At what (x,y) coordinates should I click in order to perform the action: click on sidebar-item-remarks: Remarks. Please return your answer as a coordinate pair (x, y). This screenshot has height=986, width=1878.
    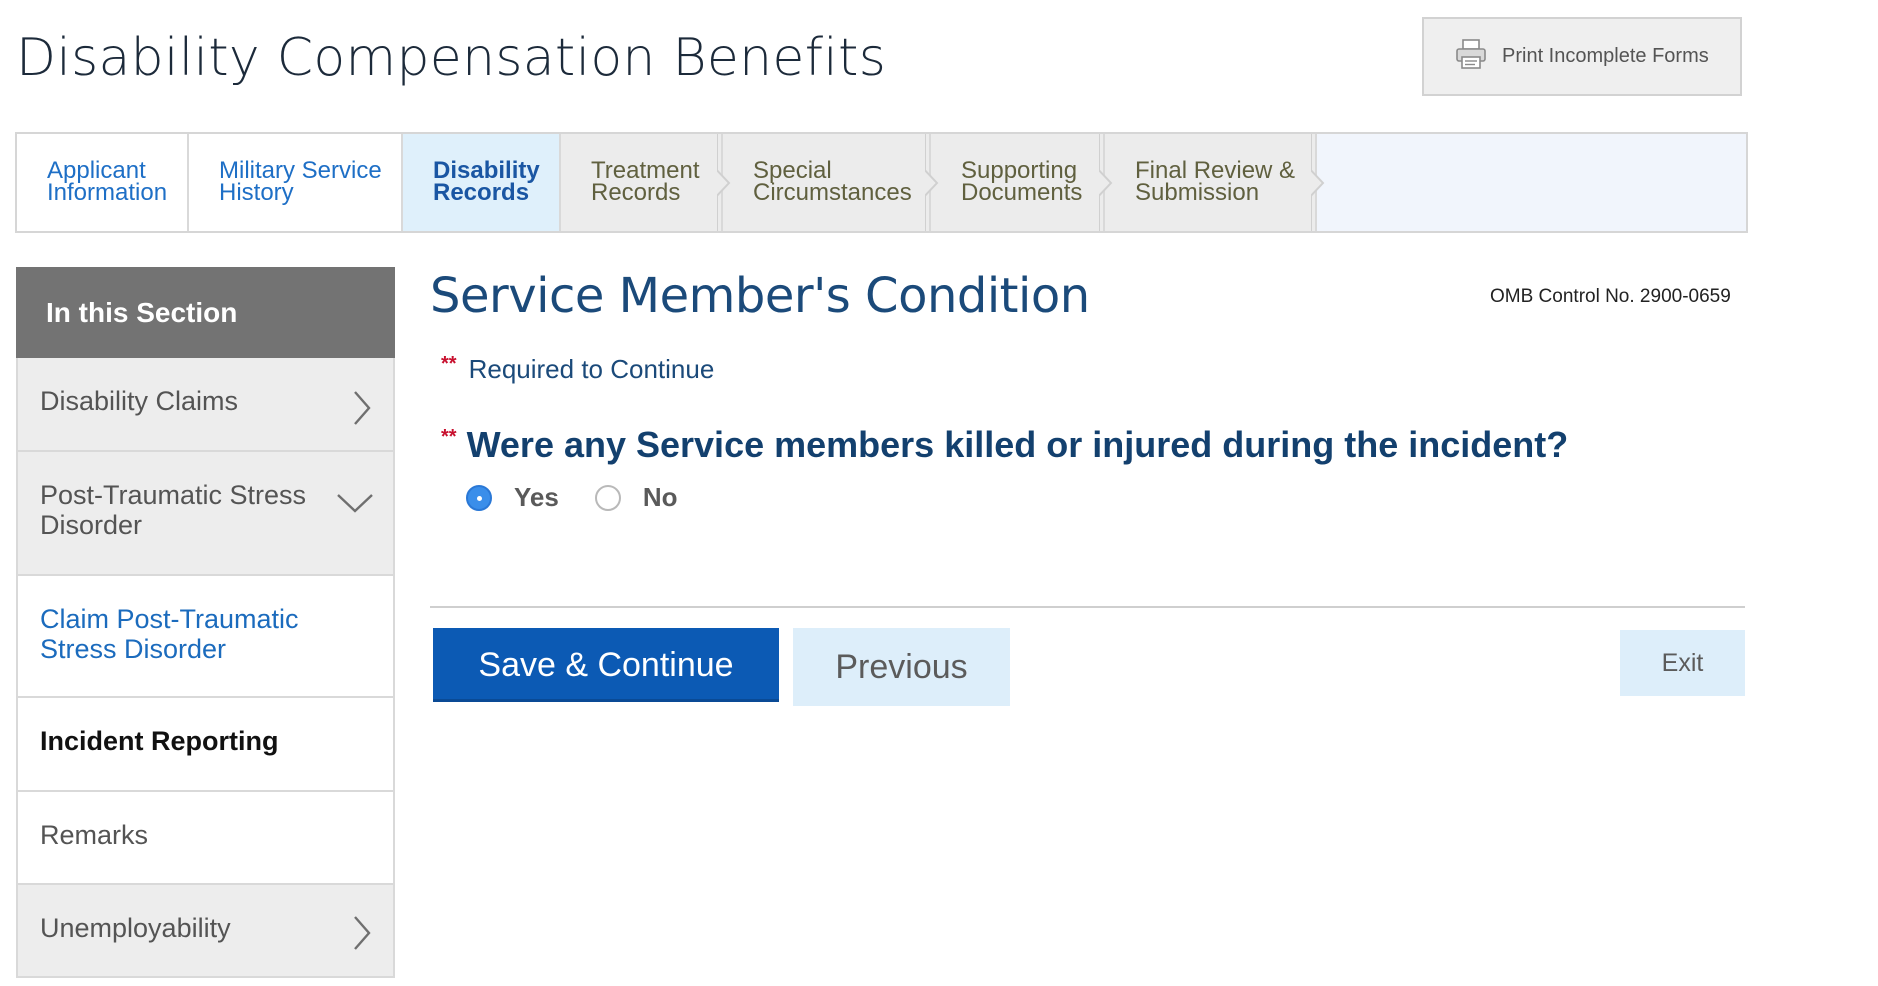
    Looking at the image, I should click on (205, 838).